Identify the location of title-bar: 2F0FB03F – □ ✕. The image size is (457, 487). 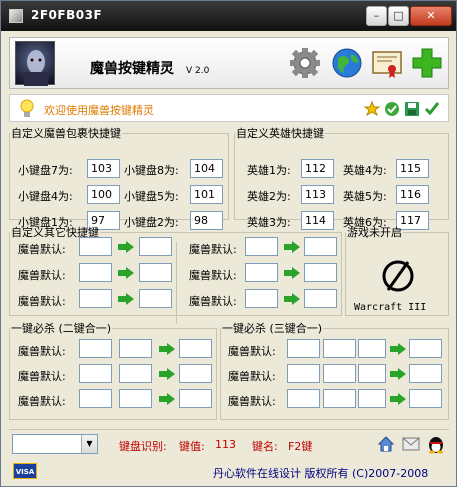
(228, 16).